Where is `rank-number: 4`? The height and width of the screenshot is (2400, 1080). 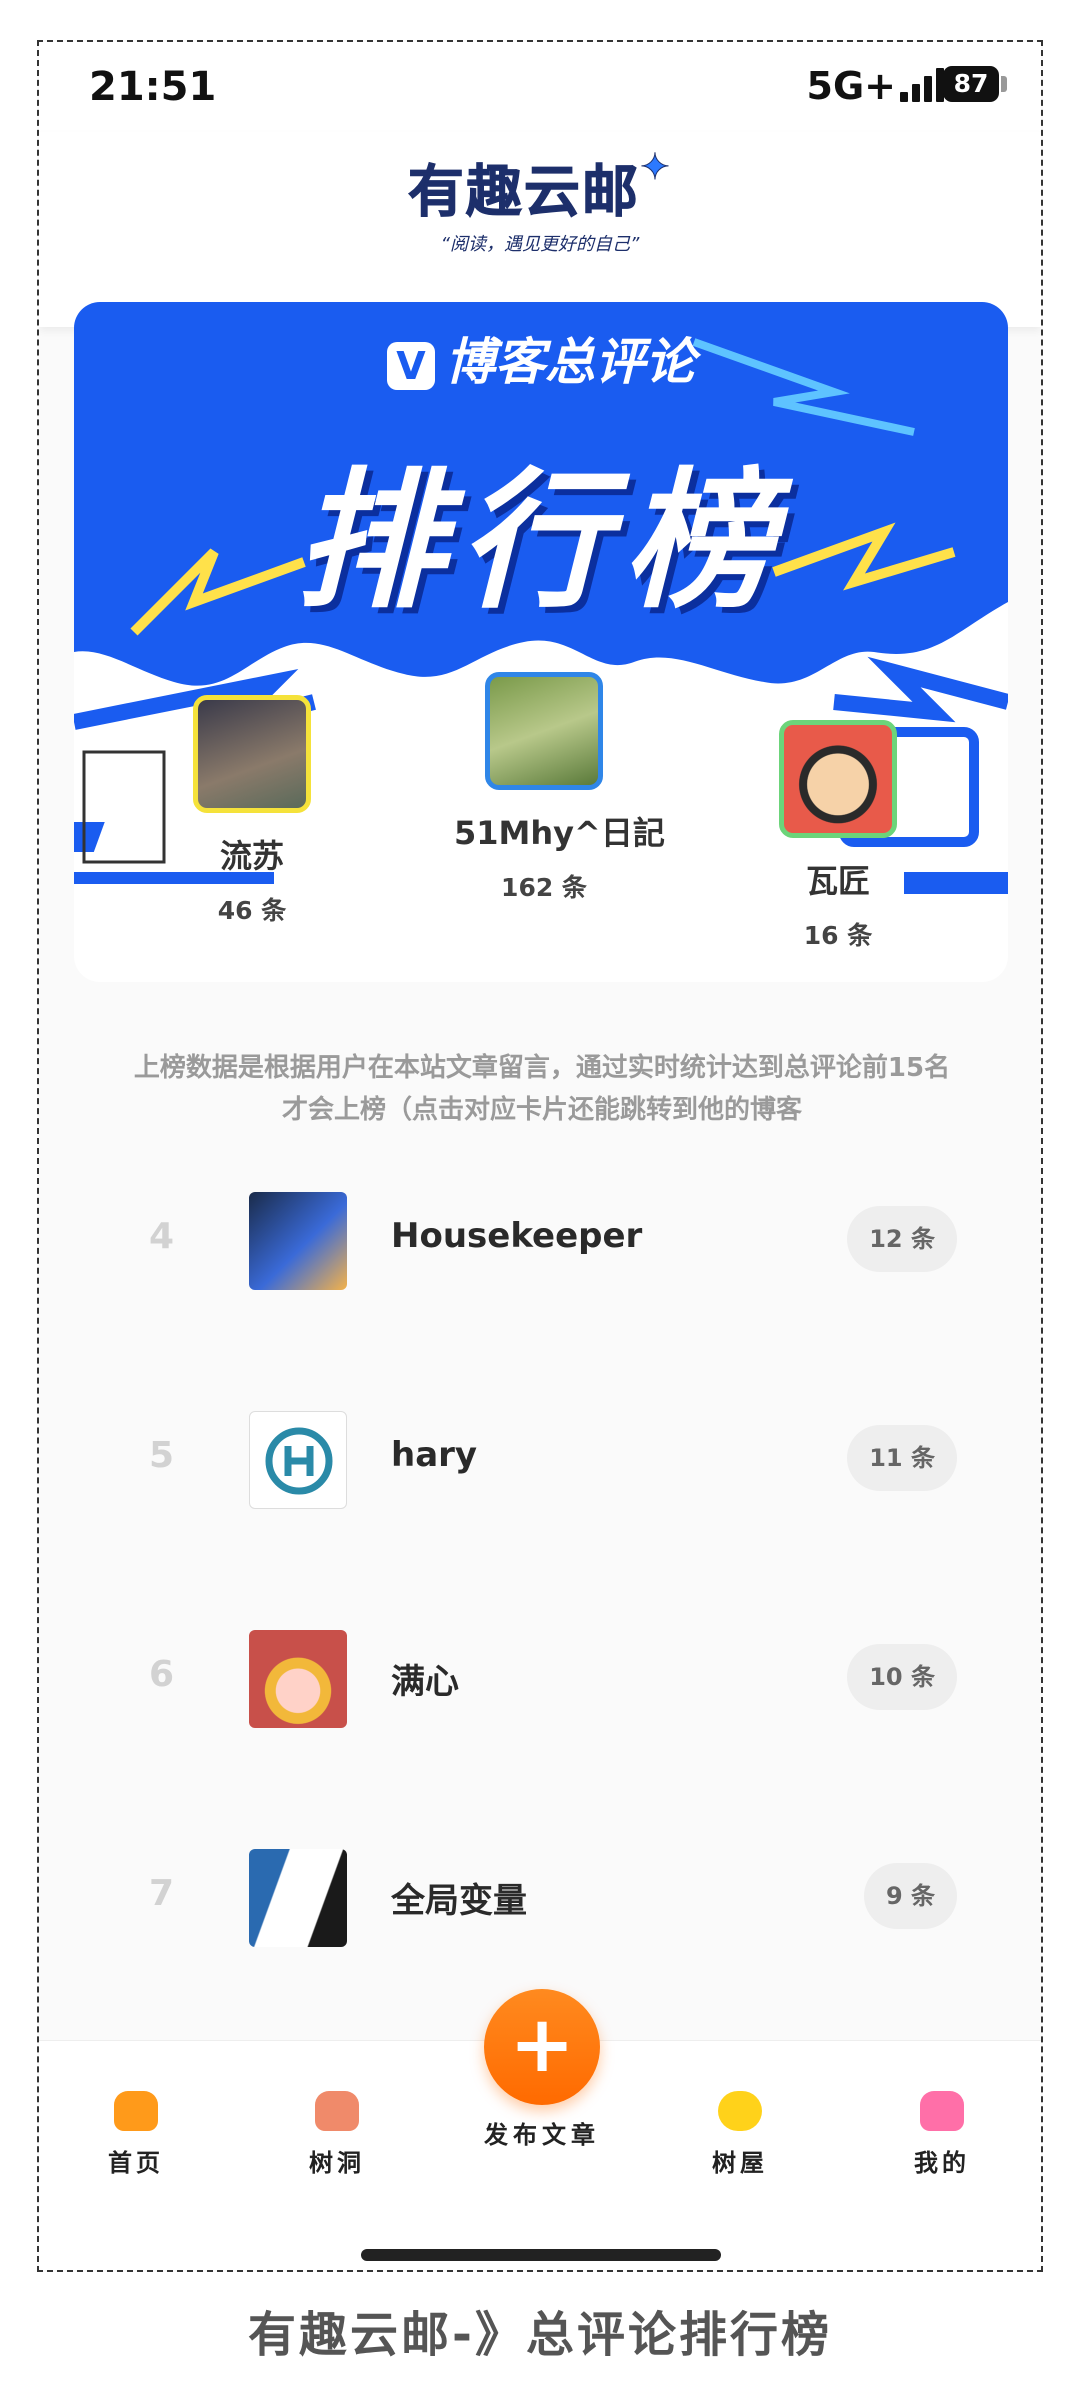 rank-number: 4 is located at coordinates (162, 1236).